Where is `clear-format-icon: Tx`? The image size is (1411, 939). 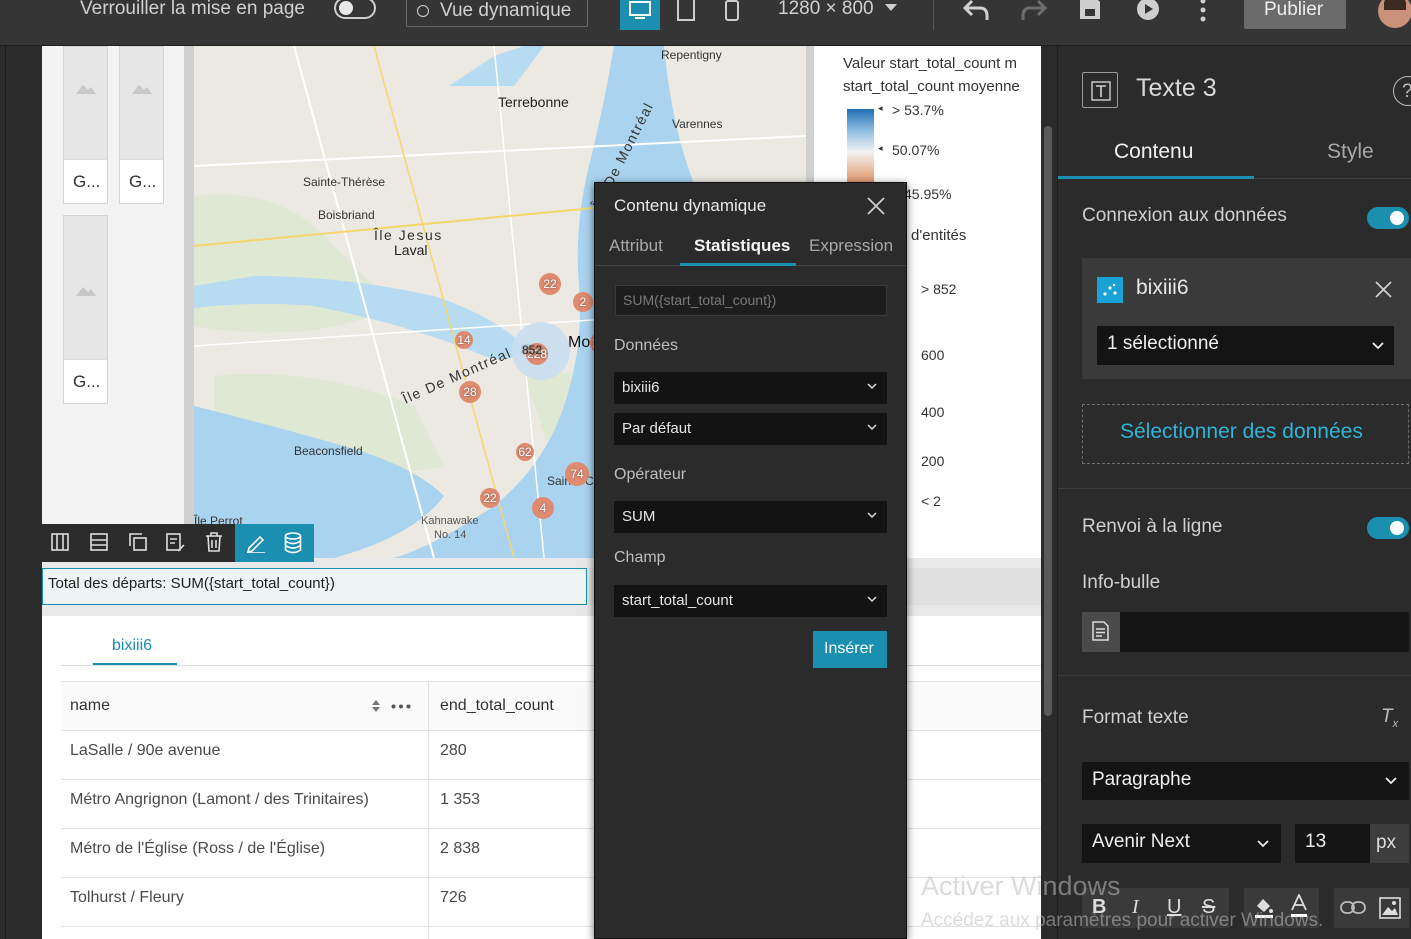
clear-format-icon: Tx is located at coordinates (1389, 718).